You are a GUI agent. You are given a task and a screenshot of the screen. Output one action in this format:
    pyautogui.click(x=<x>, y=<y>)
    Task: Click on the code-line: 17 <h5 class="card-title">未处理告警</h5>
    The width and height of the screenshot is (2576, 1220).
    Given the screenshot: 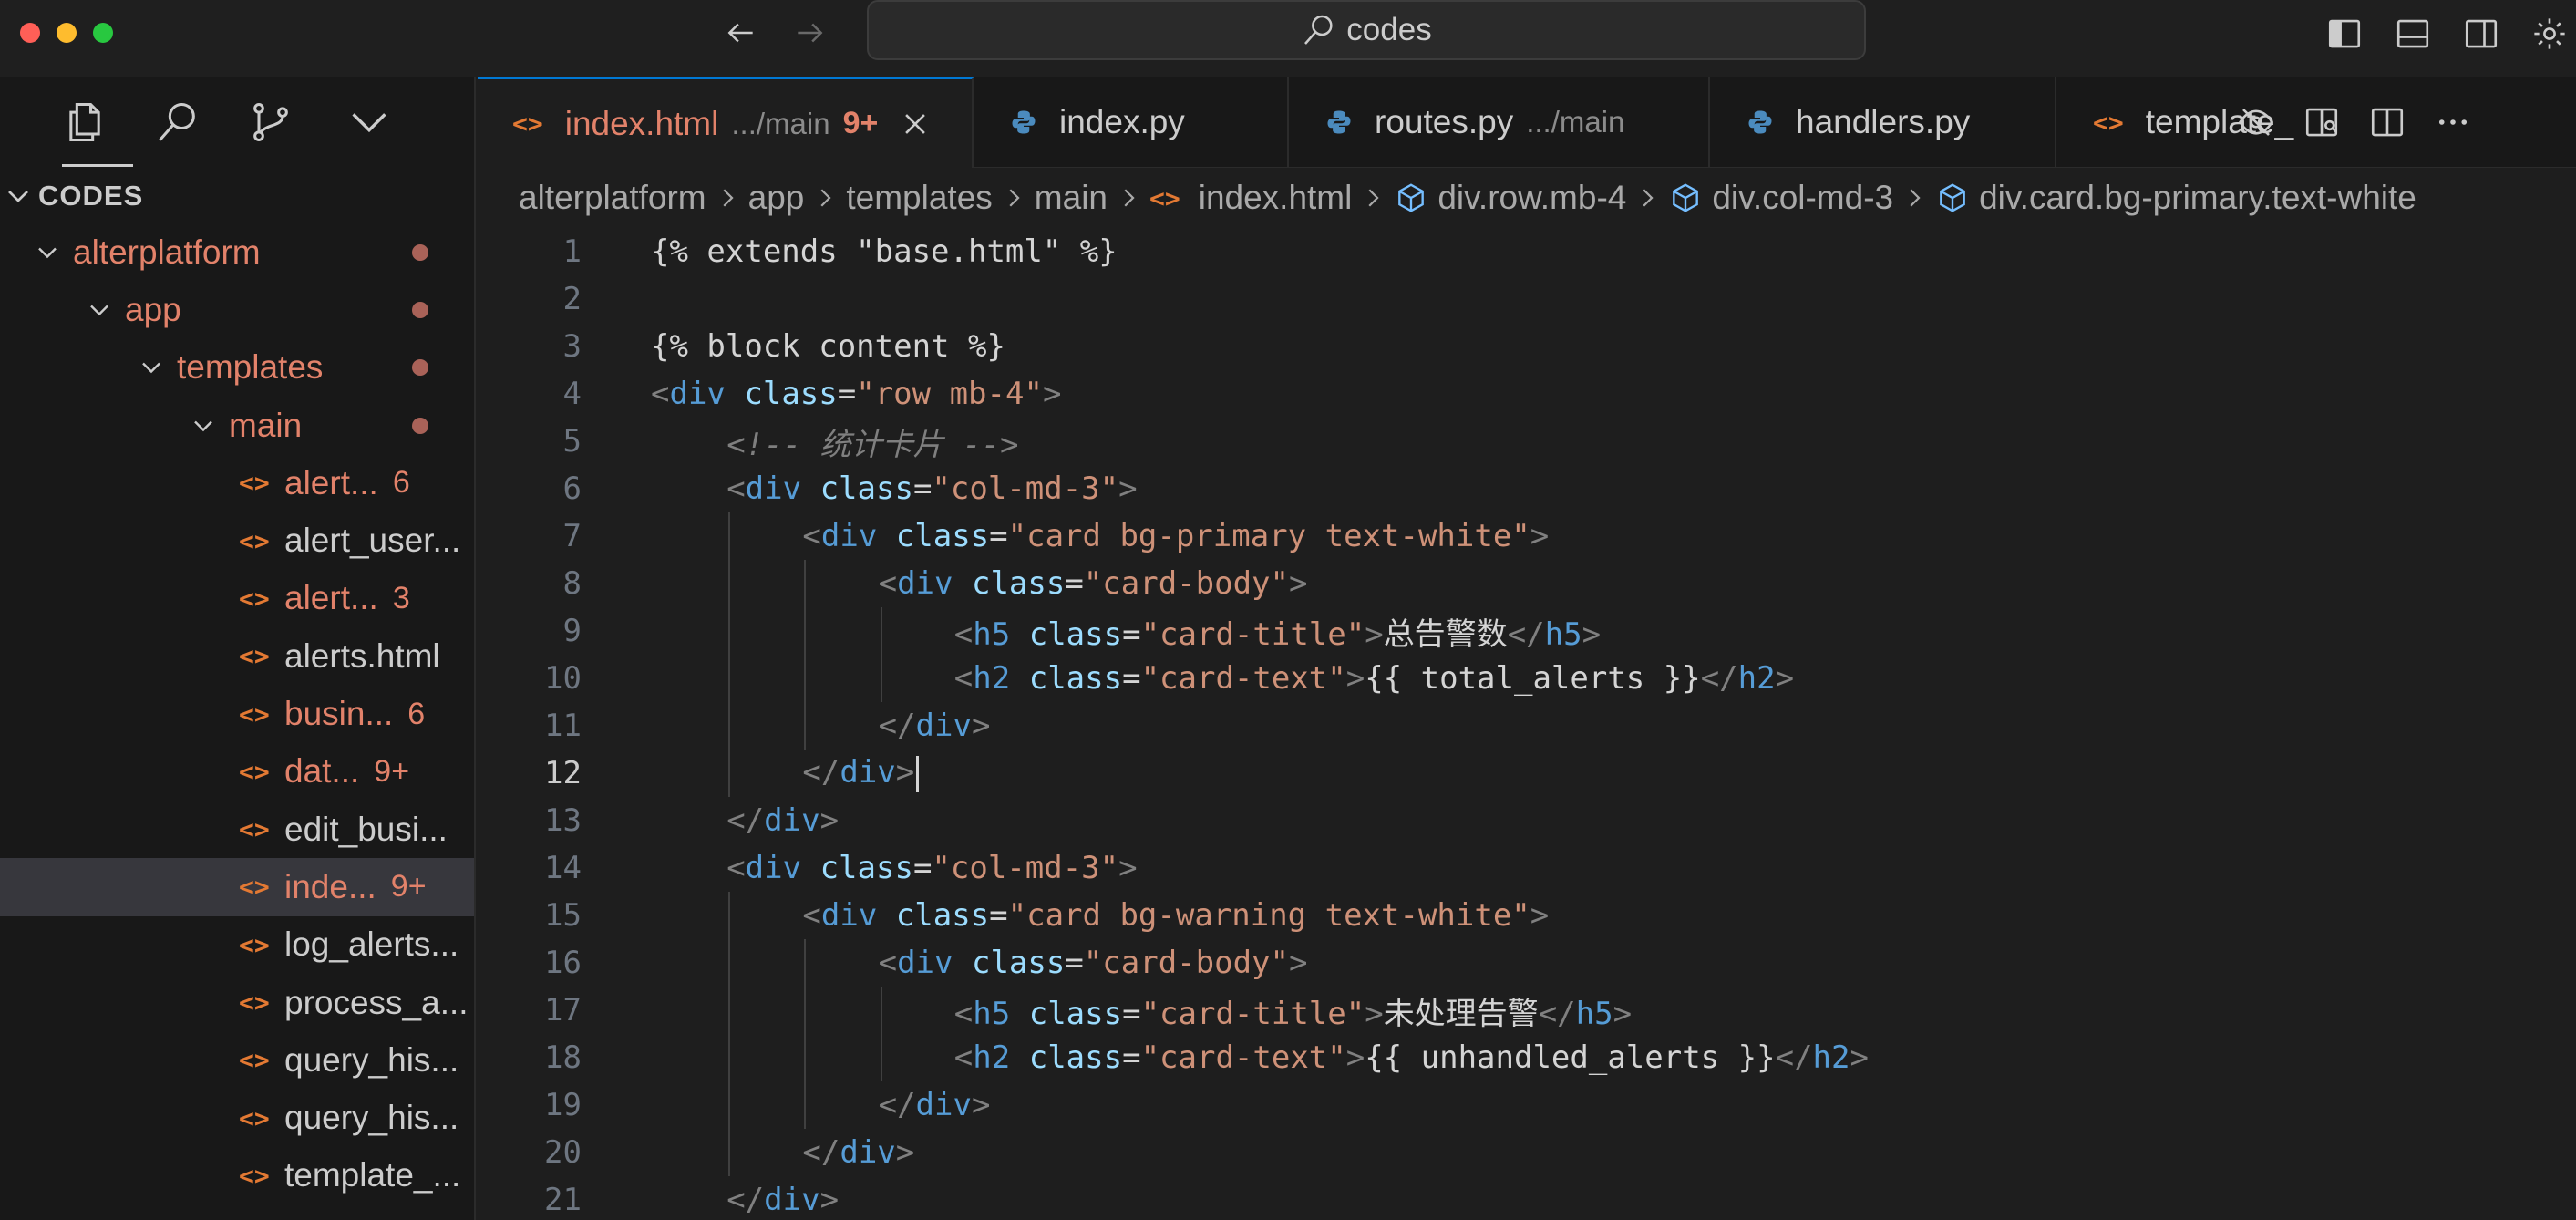 What is the action you would take?
    pyautogui.click(x=1527, y=1010)
    